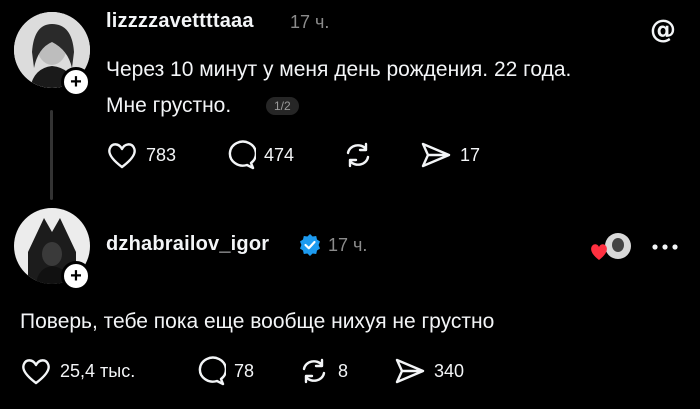 This screenshot has height=409, width=700. I want to click on repost-button, so click(358, 155).